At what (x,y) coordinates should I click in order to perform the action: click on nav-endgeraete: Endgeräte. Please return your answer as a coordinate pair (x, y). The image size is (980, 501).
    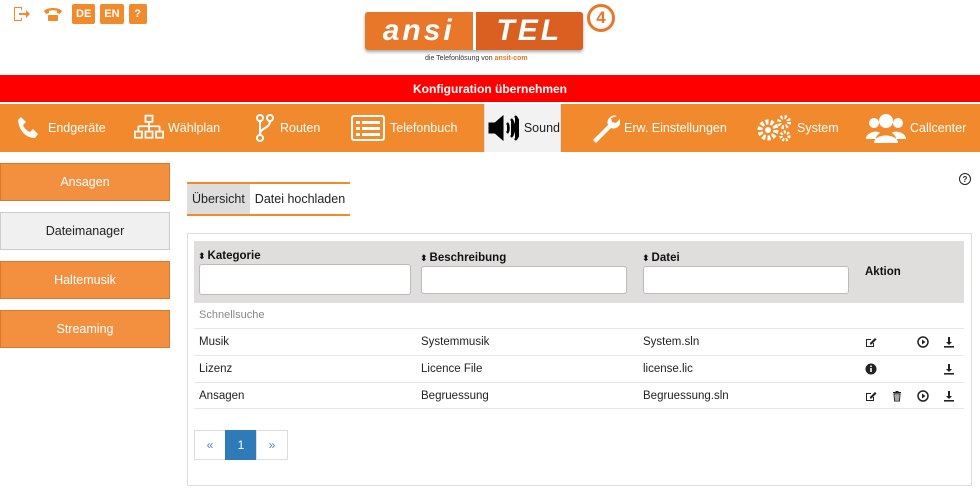
    Looking at the image, I should click on (60, 128).